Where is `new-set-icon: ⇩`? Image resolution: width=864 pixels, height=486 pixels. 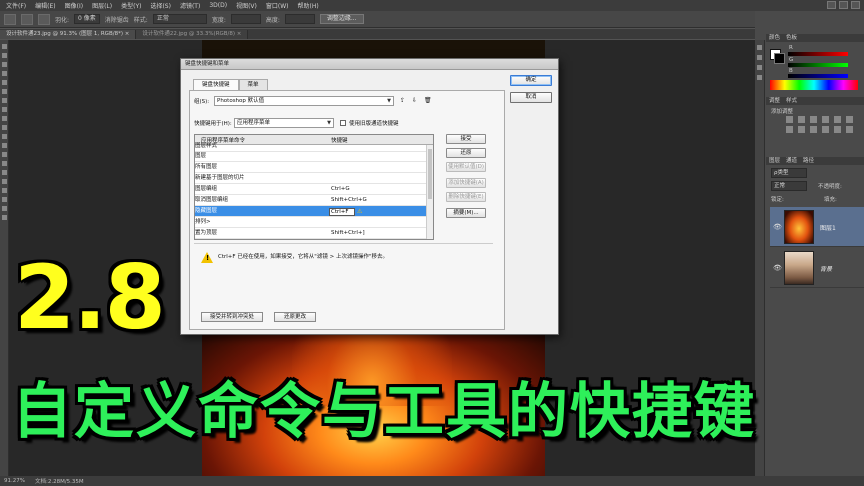 new-set-icon: ⇩ is located at coordinates (416, 101).